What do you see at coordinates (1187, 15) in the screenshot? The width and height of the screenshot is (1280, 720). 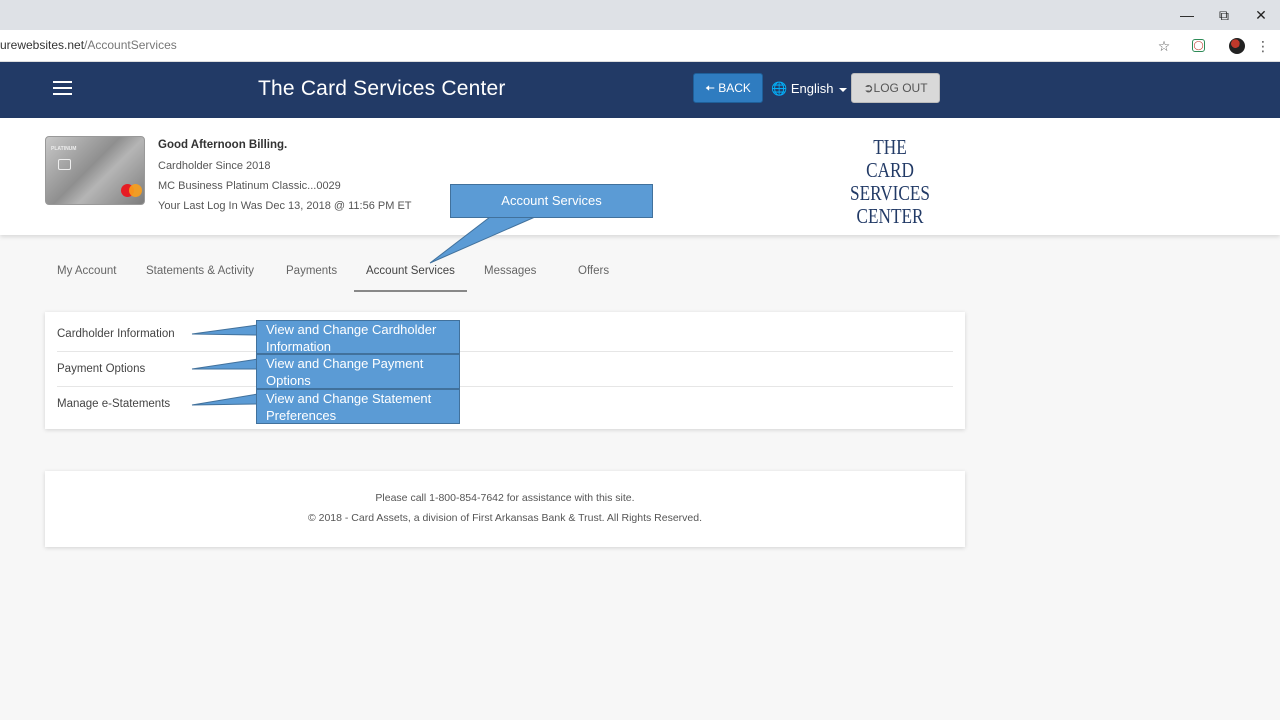 I see `minimize-icon: —` at bounding box center [1187, 15].